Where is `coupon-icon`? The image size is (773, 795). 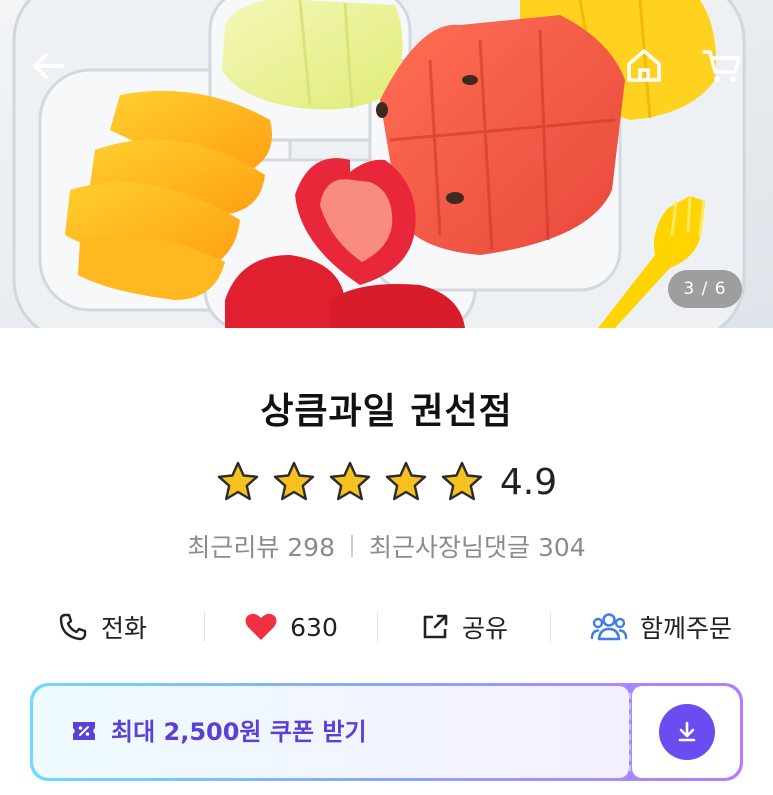
coupon-icon is located at coordinates (84, 731).